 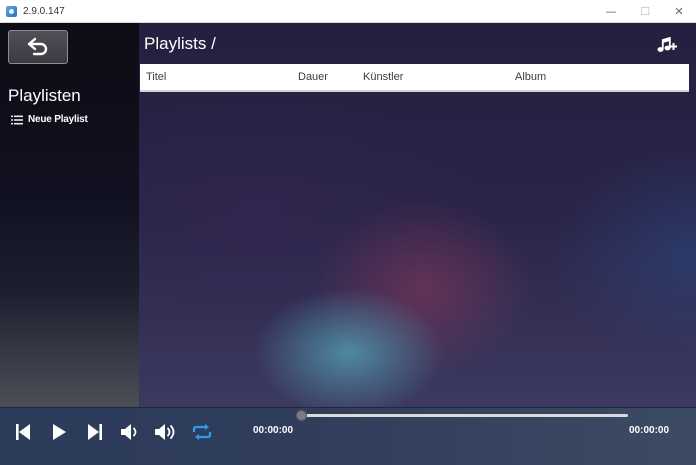 I want to click on back-button, so click(x=38, y=47).